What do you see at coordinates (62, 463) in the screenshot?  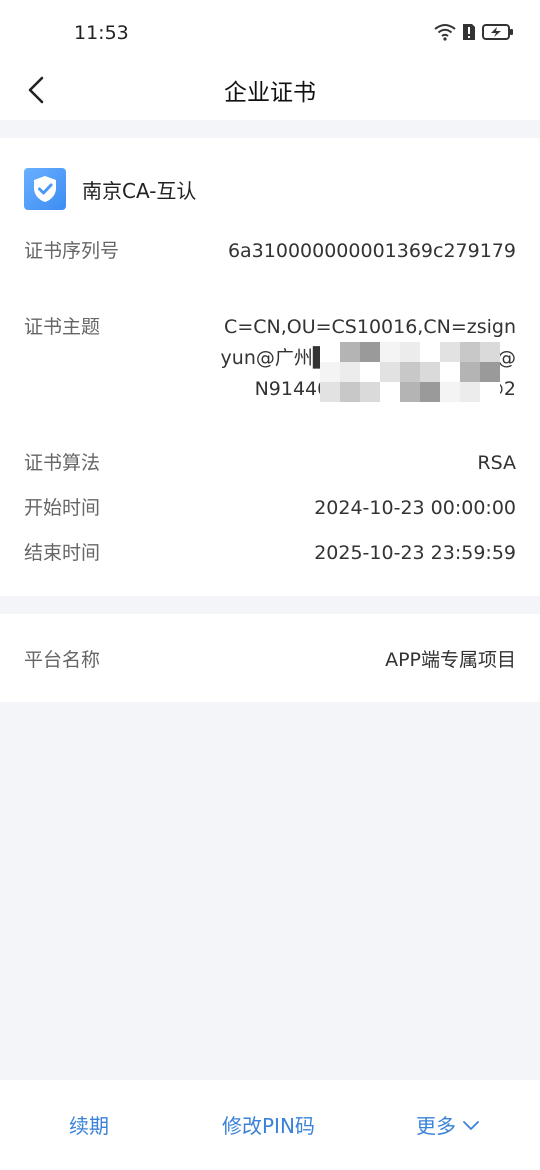 I see `algorithm-label: 证书算法` at bounding box center [62, 463].